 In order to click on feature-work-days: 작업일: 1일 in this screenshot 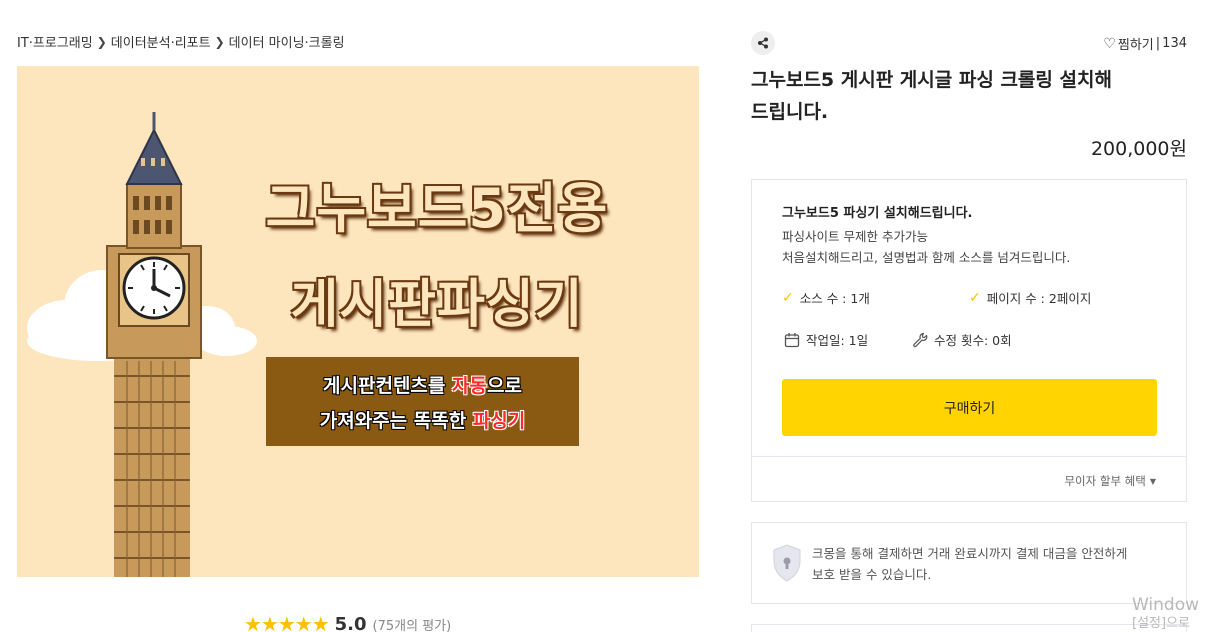, I will do `click(826, 339)`.